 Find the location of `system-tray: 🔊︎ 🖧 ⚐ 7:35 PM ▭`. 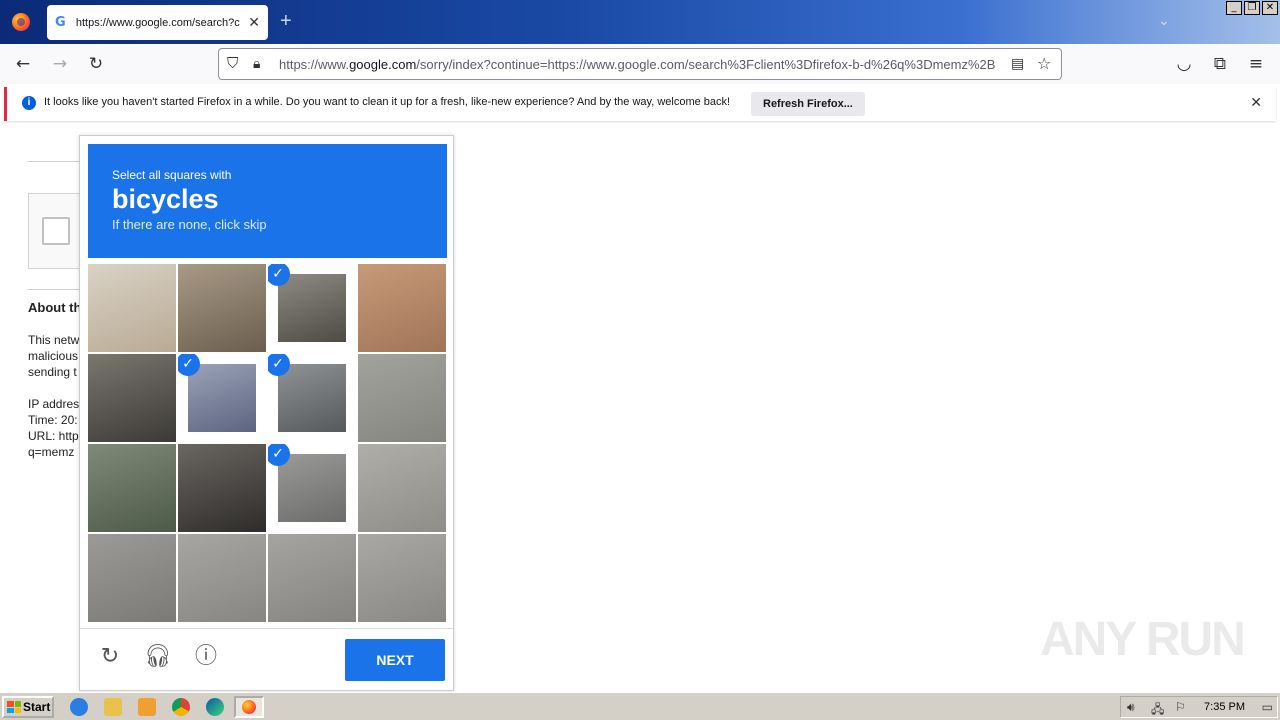

system-tray: 🔊︎ 🖧 ⚐ 7:35 PM ▭ is located at coordinates (1199, 707).